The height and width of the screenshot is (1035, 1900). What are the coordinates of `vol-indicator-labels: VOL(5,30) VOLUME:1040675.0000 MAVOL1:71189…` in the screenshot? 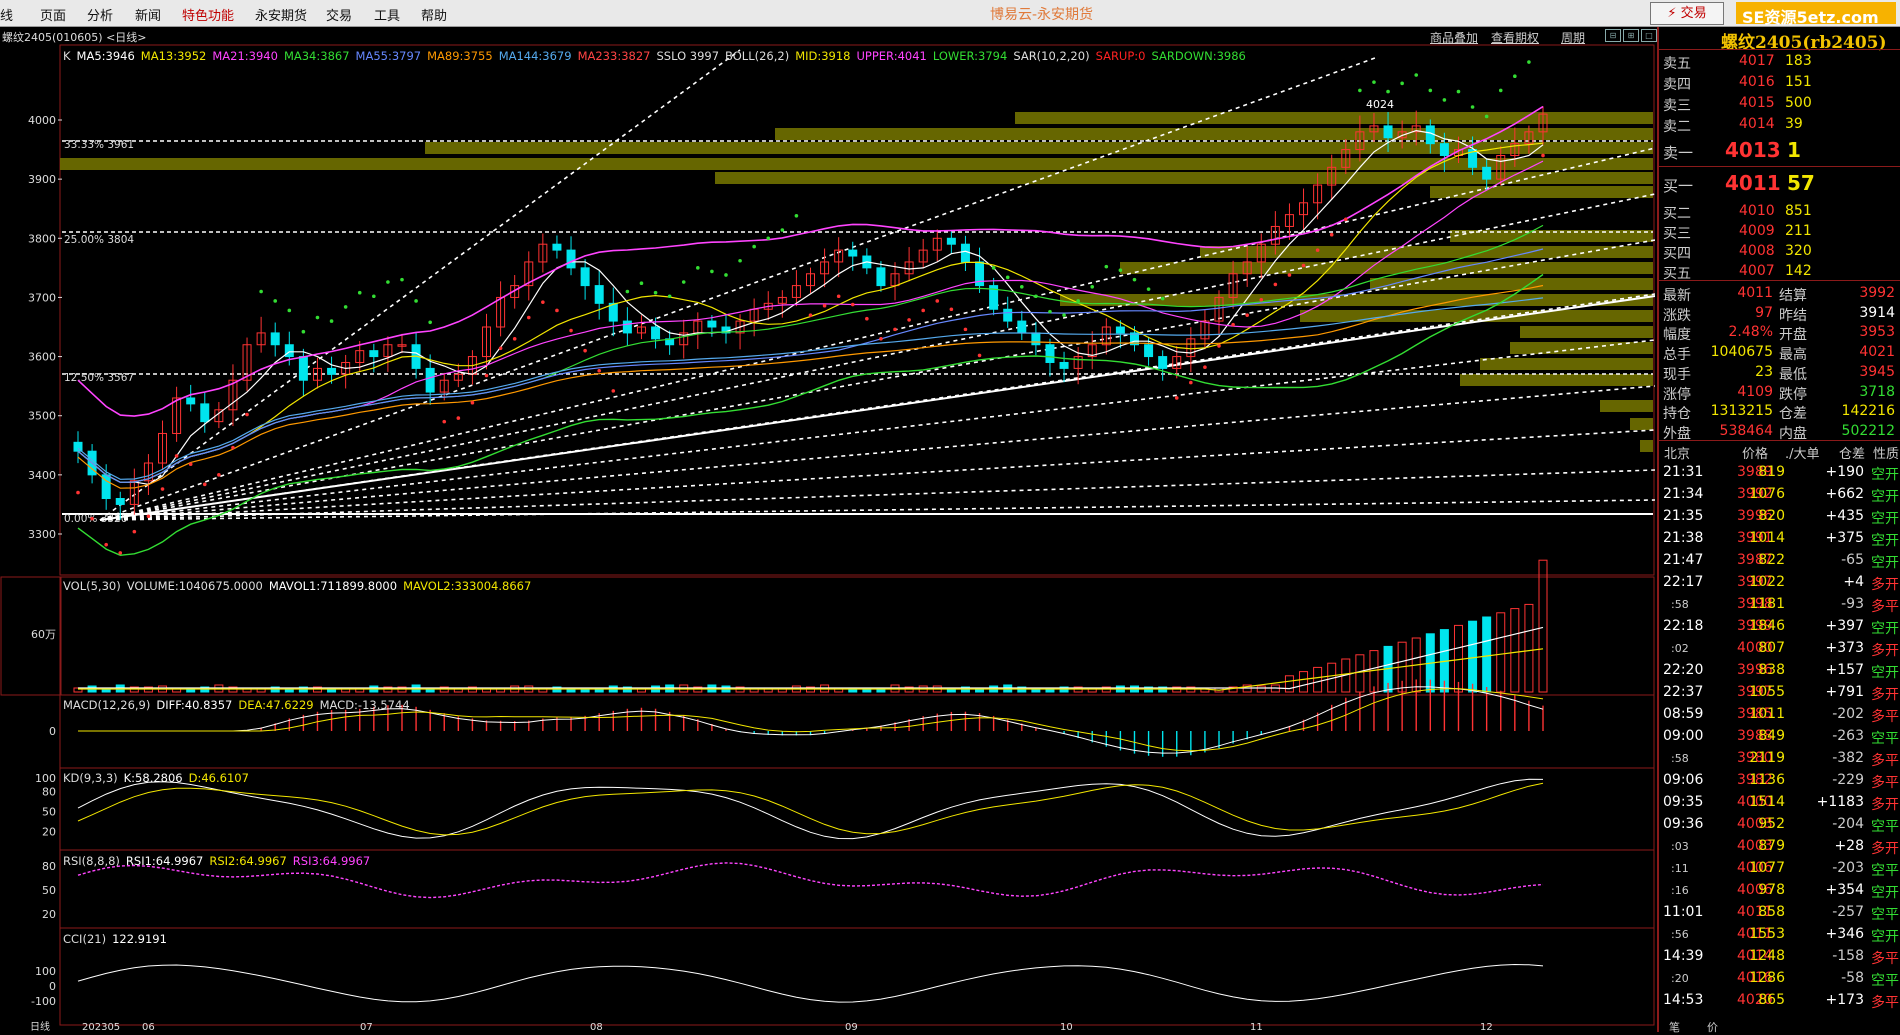 It's located at (300, 586).